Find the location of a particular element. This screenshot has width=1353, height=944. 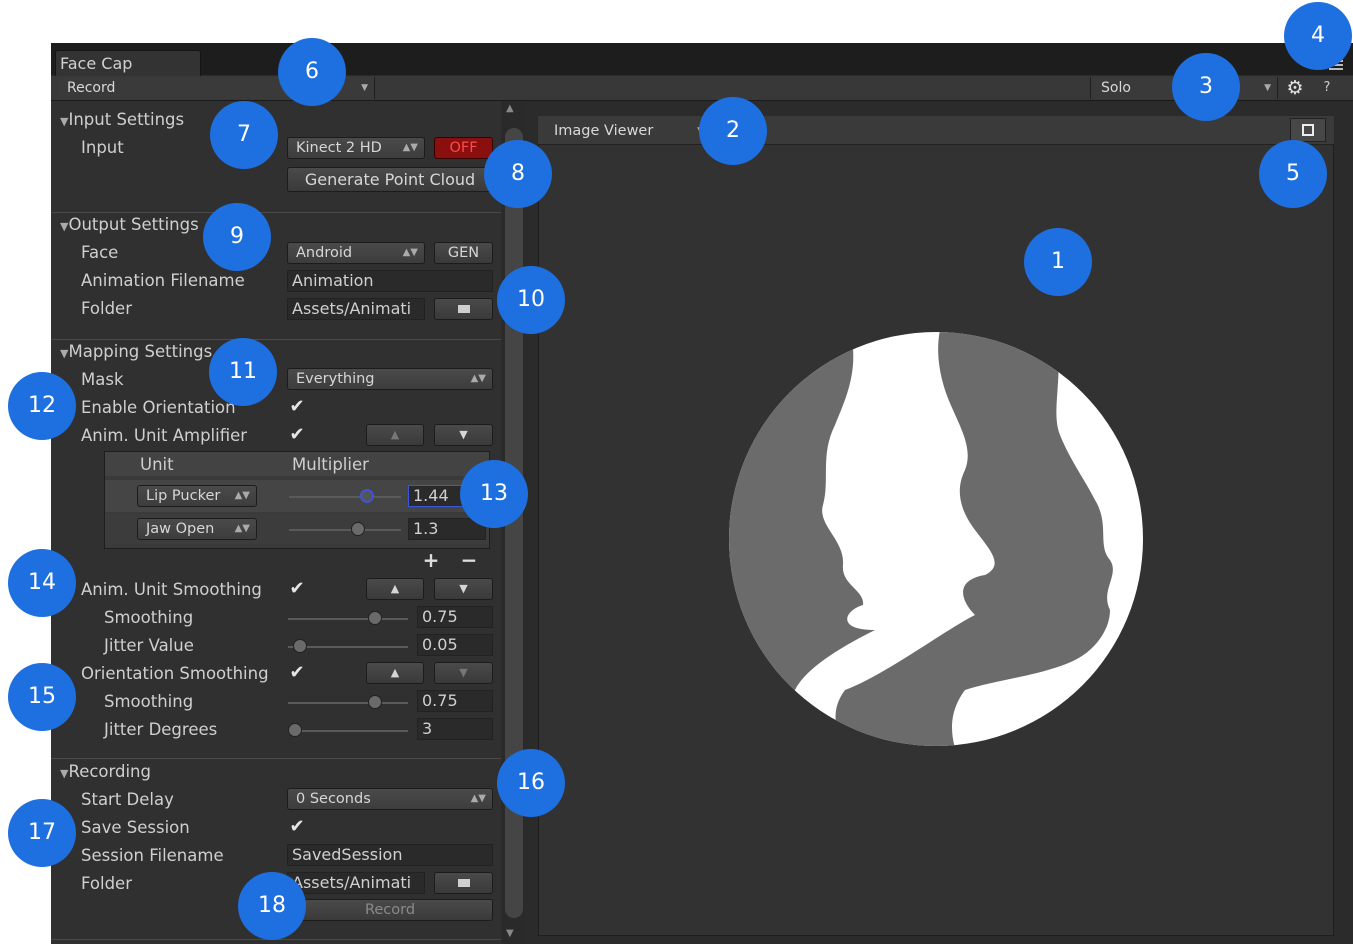

gen-button: GEN is located at coordinates (463, 253).